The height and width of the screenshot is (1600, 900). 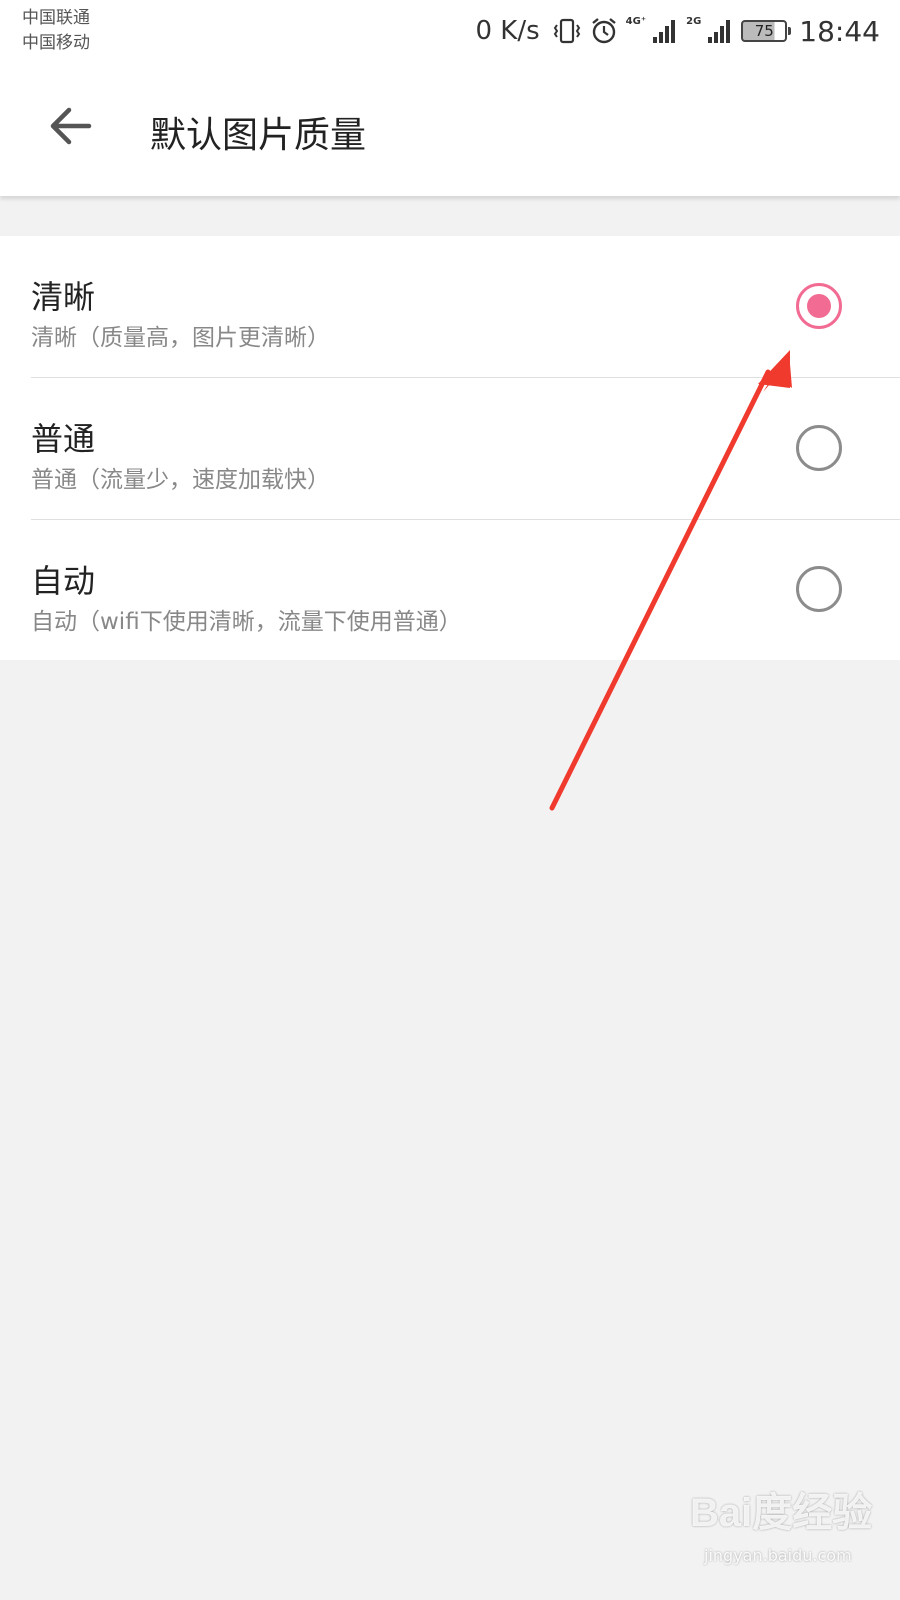 What do you see at coordinates (258, 135) in the screenshot?
I see `page-title: 默认图片质量` at bounding box center [258, 135].